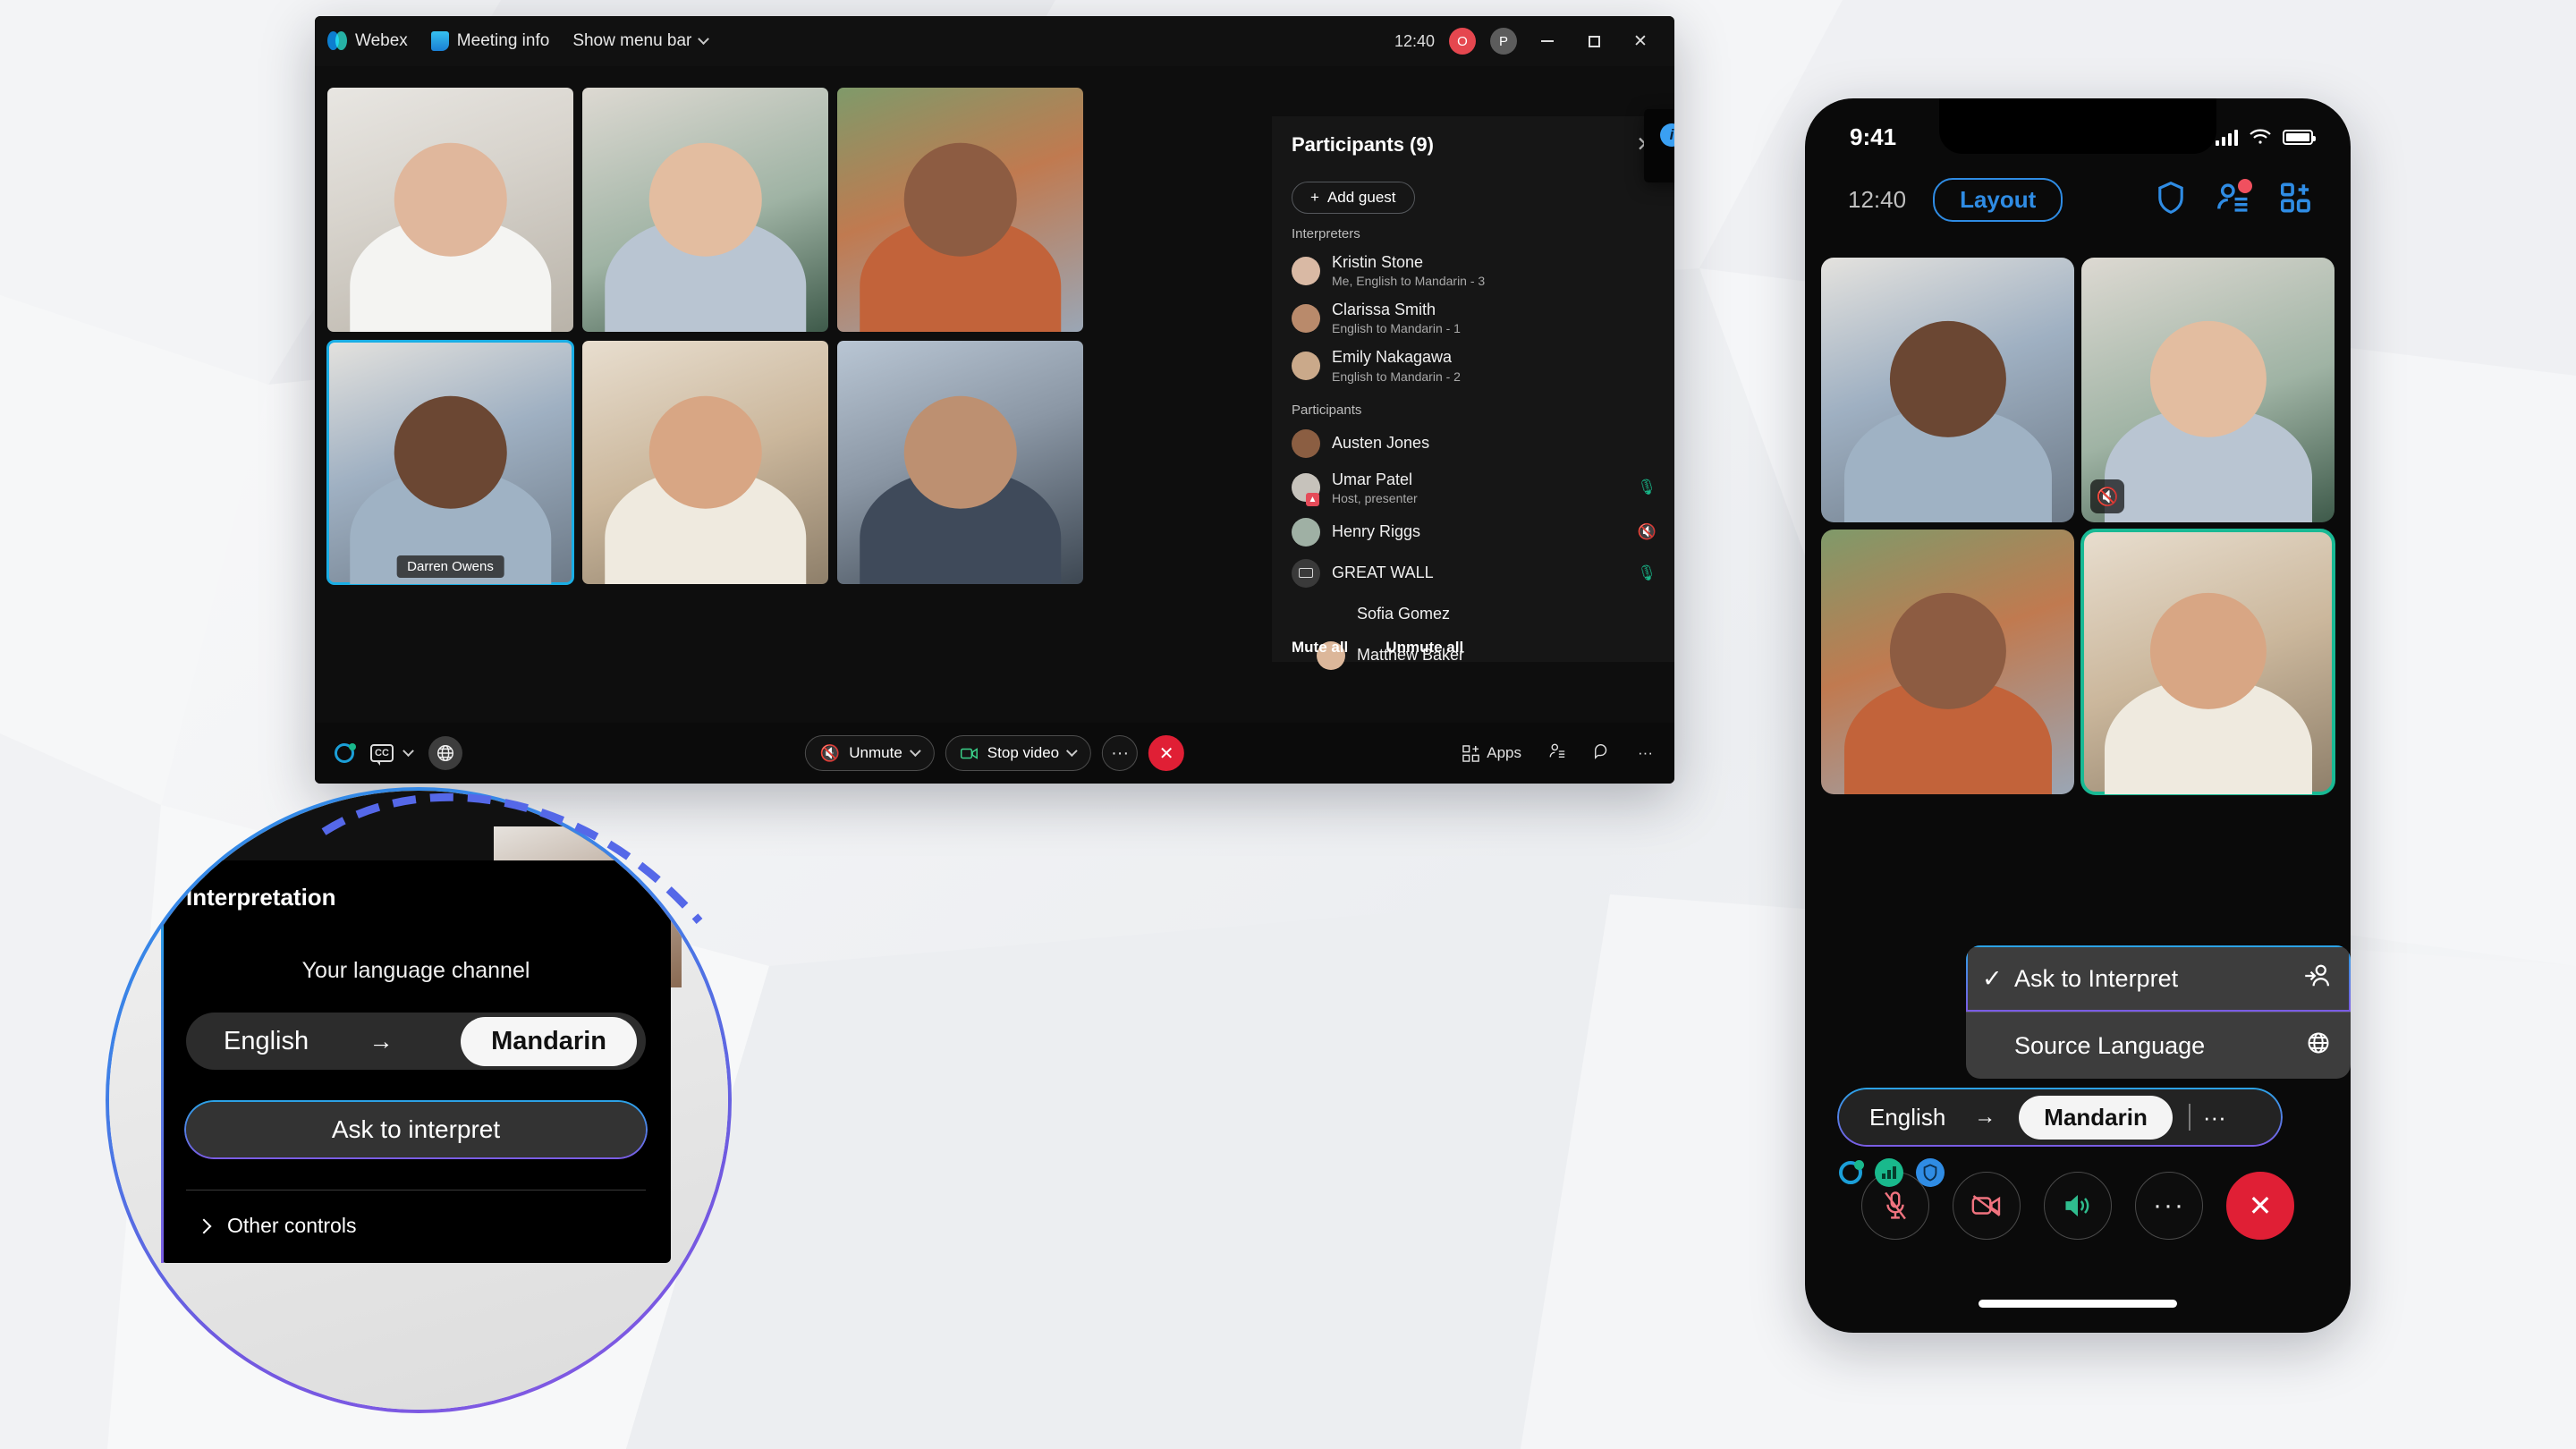 This screenshot has height=1449, width=2576. What do you see at coordinates (1547, 41) in the screenshot?
I see `window-minimize-button` at bounding box center [1547, 41].